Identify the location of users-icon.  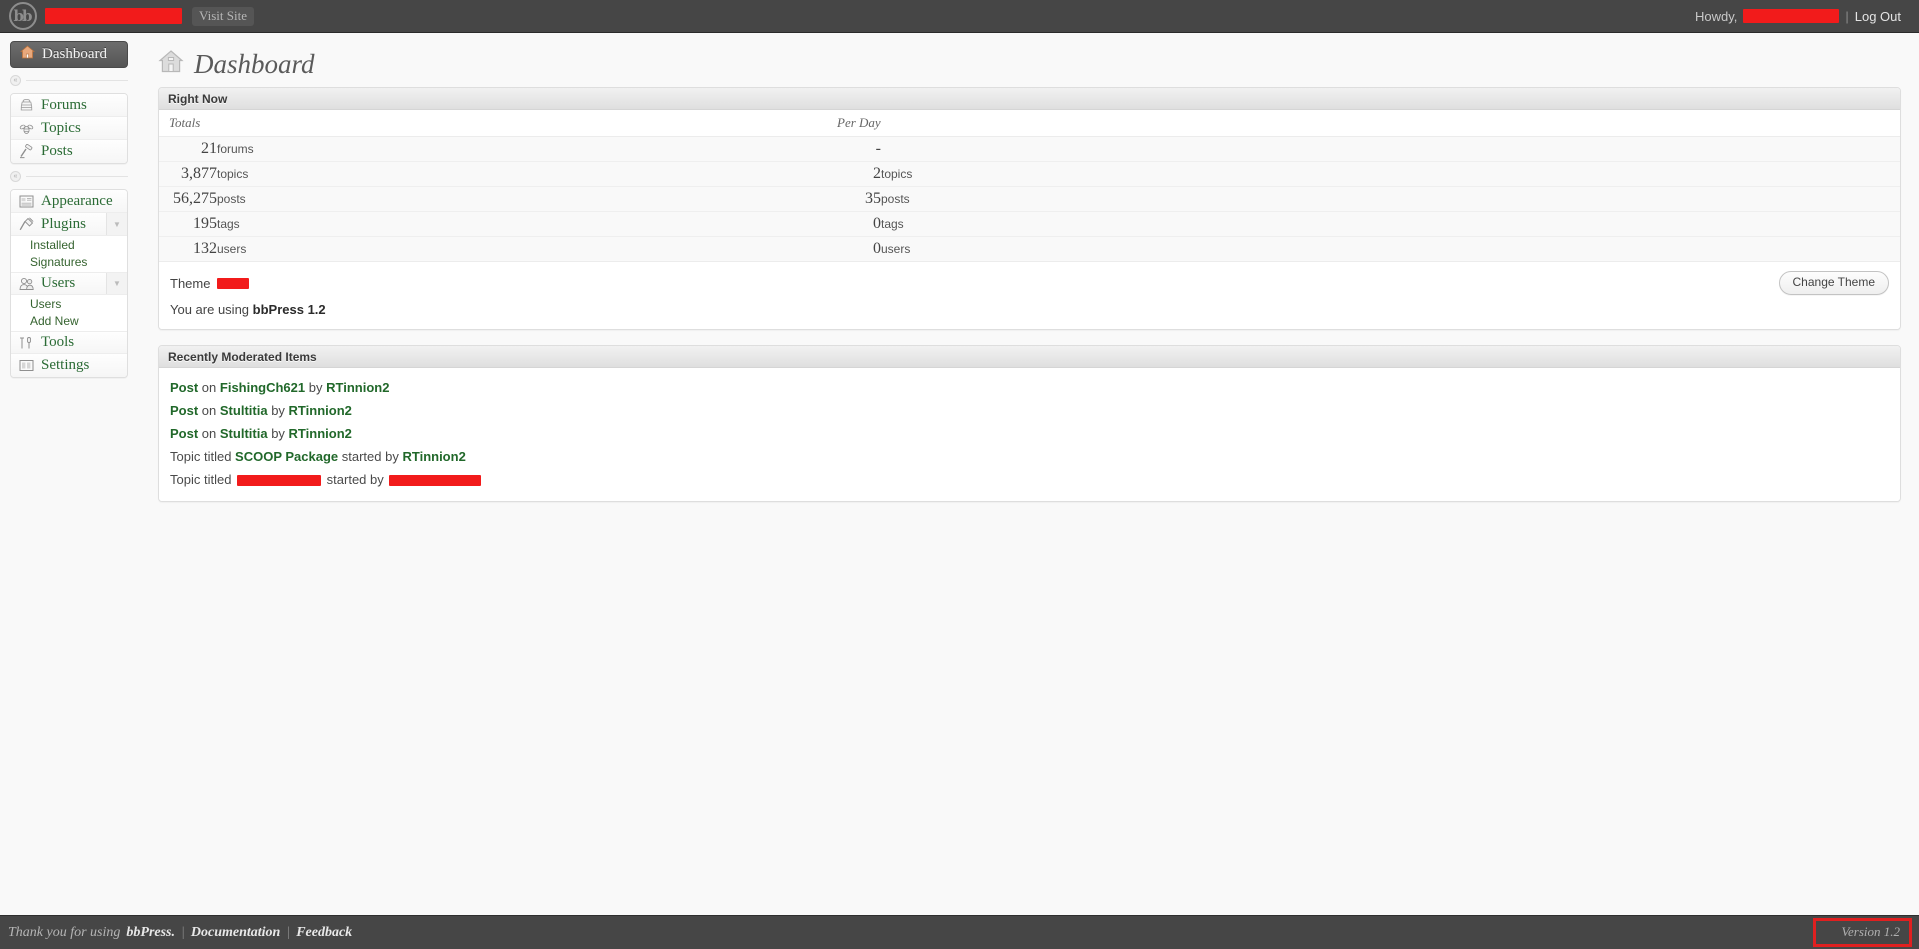
(26, 284).